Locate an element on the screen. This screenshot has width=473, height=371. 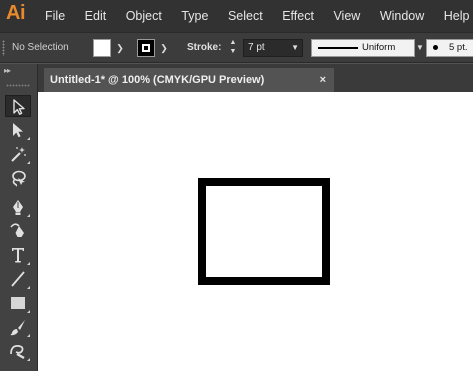
pen-tool is located at coordinates (18, 207).